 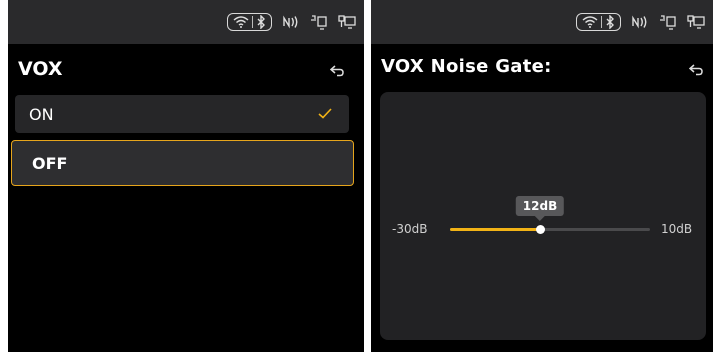 I want to click on option-off: OFF, so click(x=182, y=163).